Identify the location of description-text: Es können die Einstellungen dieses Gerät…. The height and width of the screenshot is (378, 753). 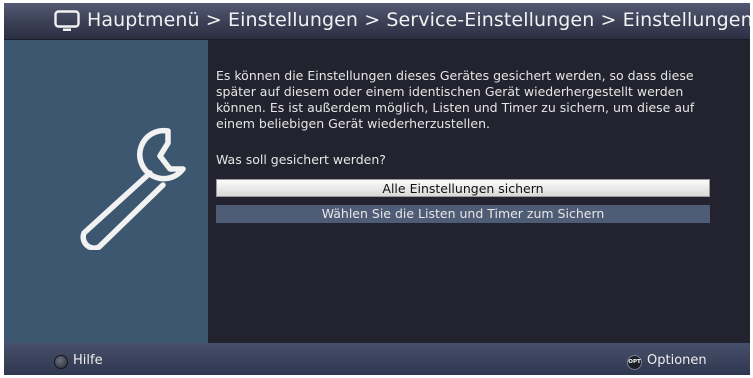
(455, 99).